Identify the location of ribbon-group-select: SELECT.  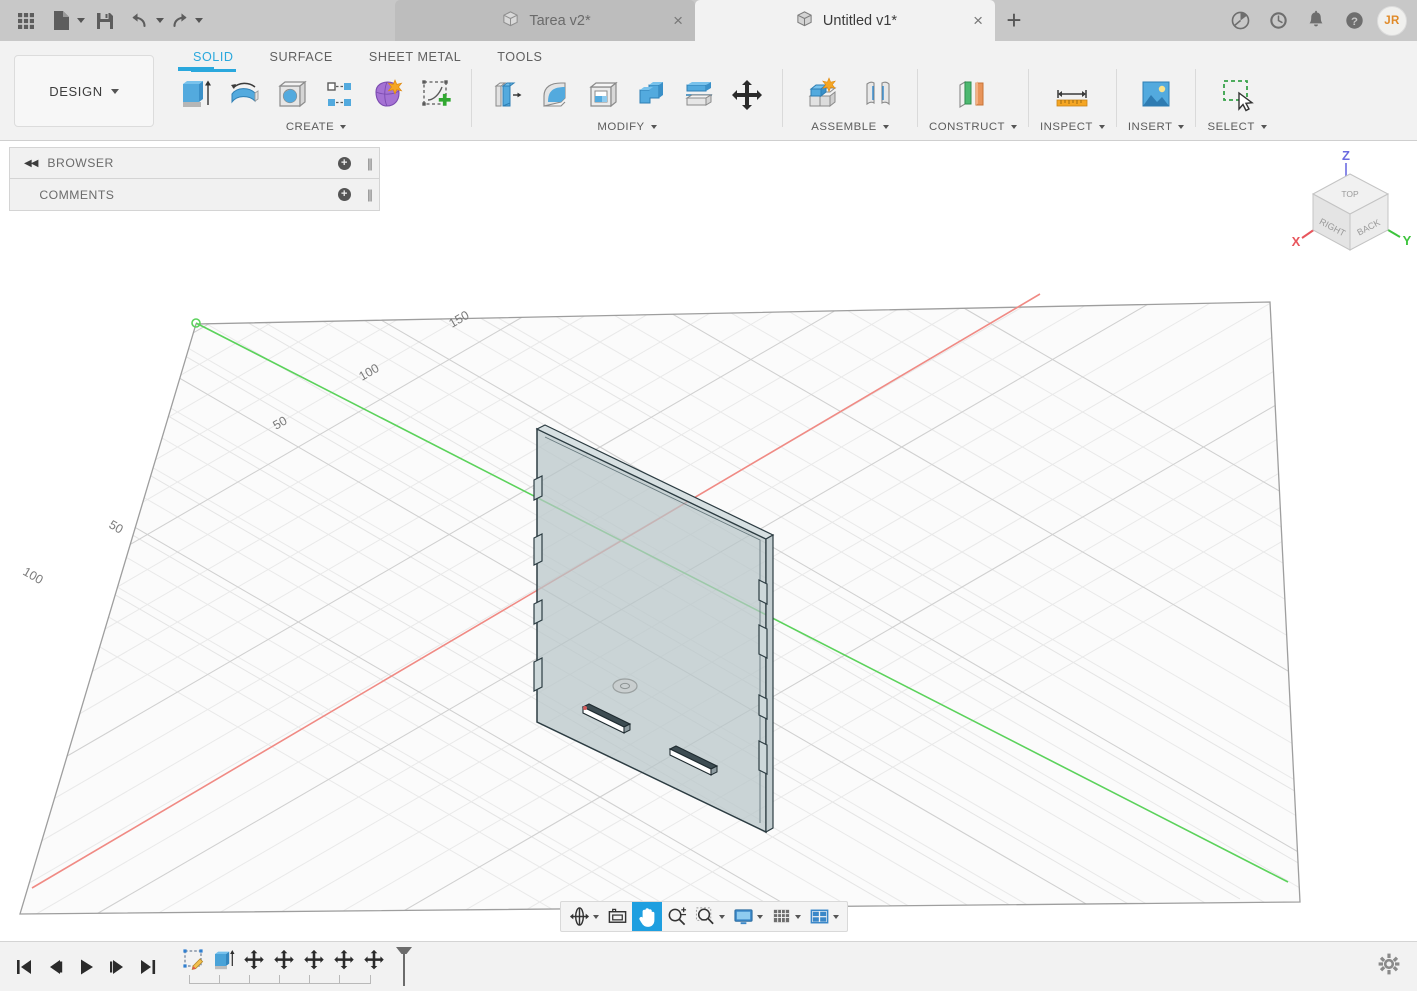
(1236, 104).